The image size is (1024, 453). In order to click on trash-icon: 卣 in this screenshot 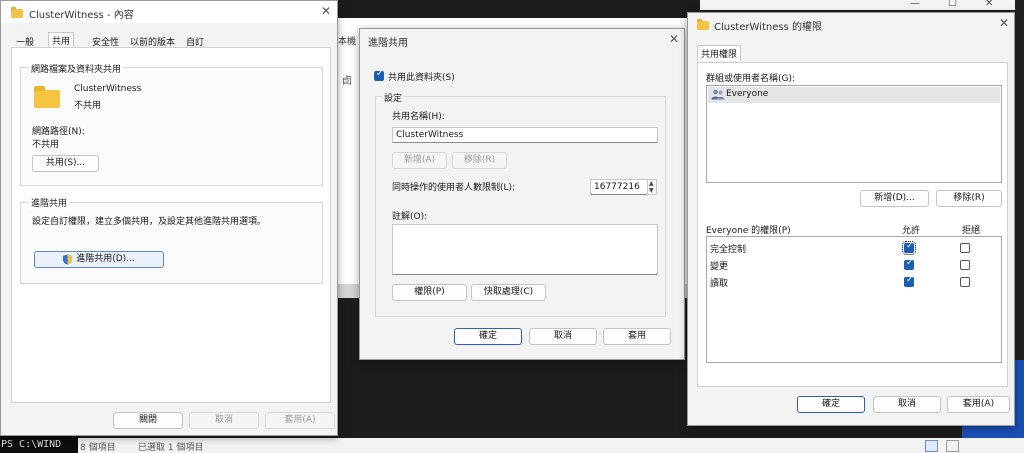, I will do `click(347, 79)`.